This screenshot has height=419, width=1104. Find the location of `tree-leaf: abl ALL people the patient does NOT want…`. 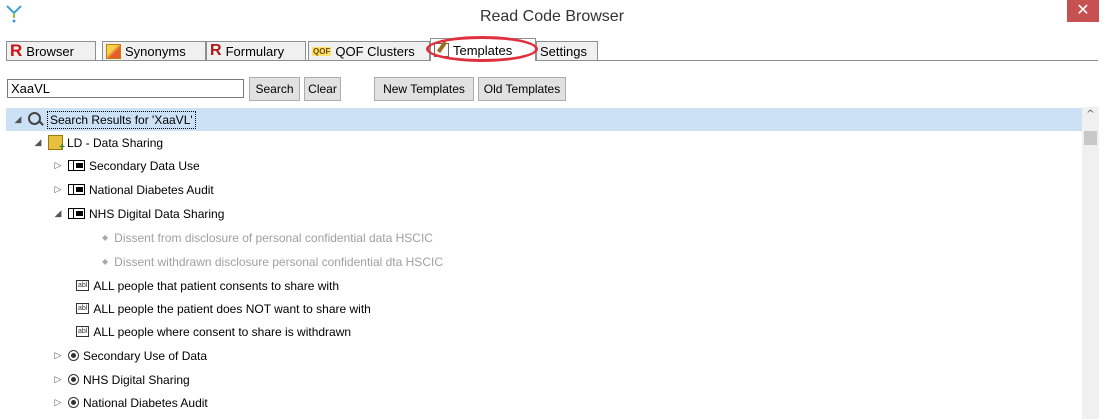

tree-leaf: abl ALL people the patient does NOT want… is located at coordinates (544, 308).